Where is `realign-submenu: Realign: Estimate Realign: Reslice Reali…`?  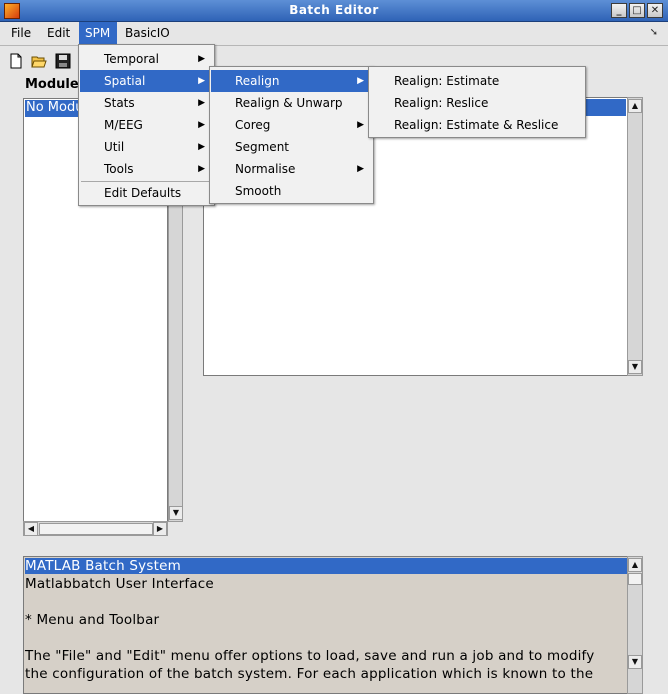
realign-submenu: Realign: Estimate Realign: Reslice Reali… is located at coordinates (477, 102).